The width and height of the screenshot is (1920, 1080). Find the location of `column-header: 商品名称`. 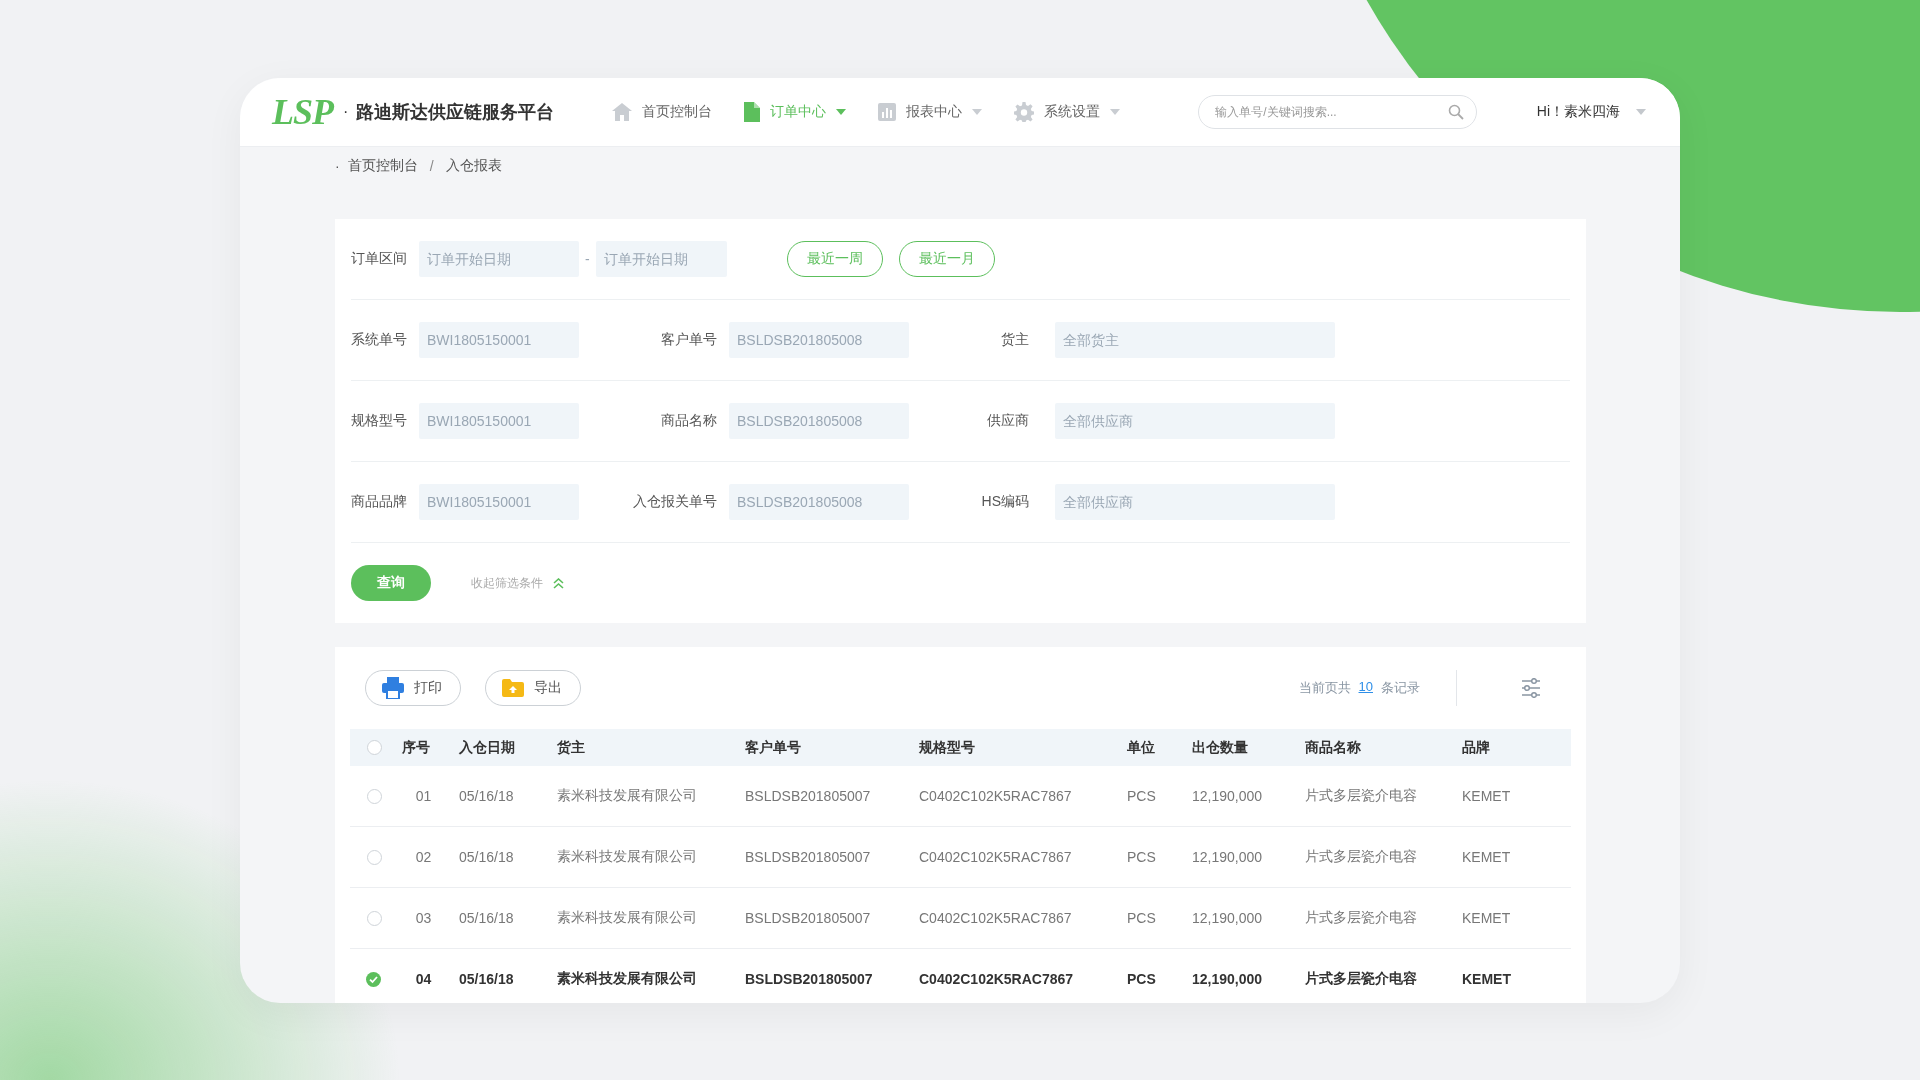

column-header: 商品名称 is located at coordinates (1333, 747).